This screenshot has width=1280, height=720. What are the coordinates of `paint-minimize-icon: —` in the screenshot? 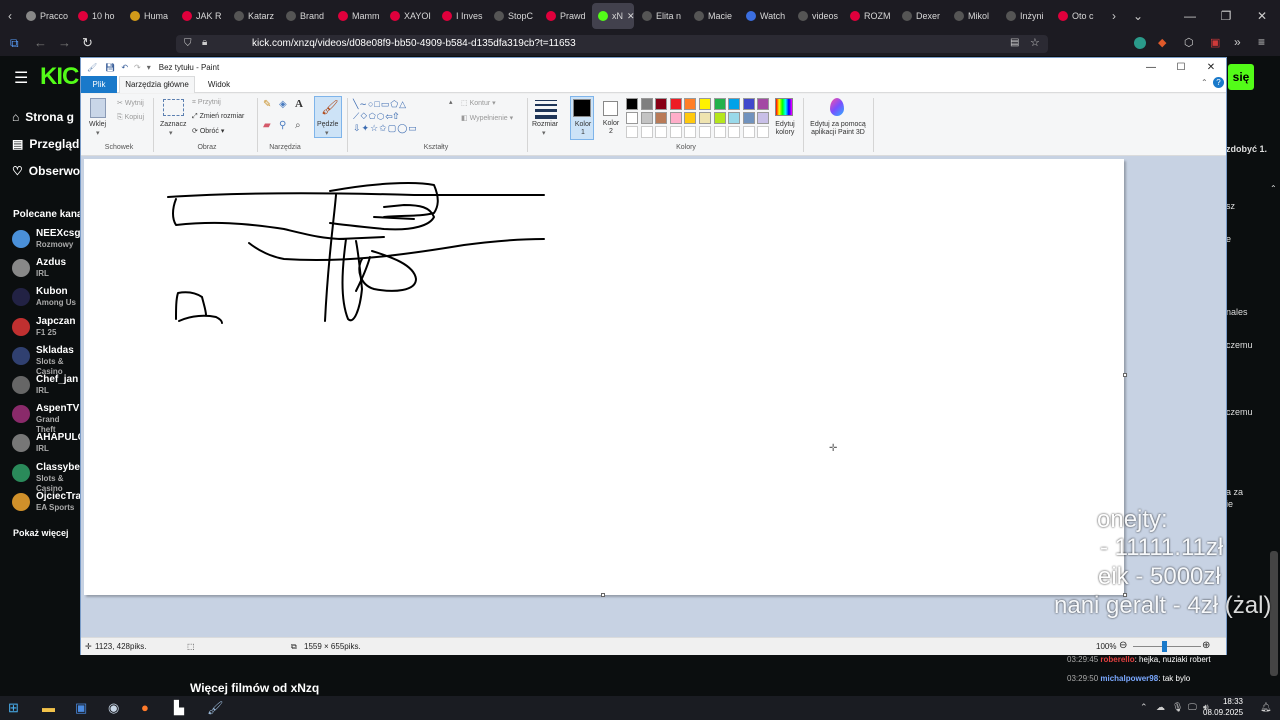 It's located at (1151, 67).